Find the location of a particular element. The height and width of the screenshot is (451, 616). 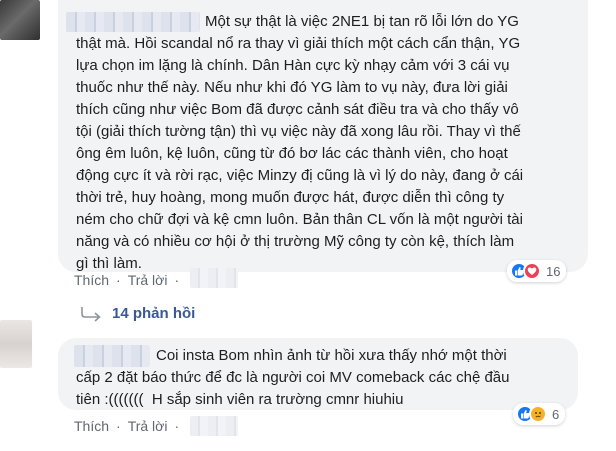

reaction-summary: 6 is located at coordinates (539, 414).